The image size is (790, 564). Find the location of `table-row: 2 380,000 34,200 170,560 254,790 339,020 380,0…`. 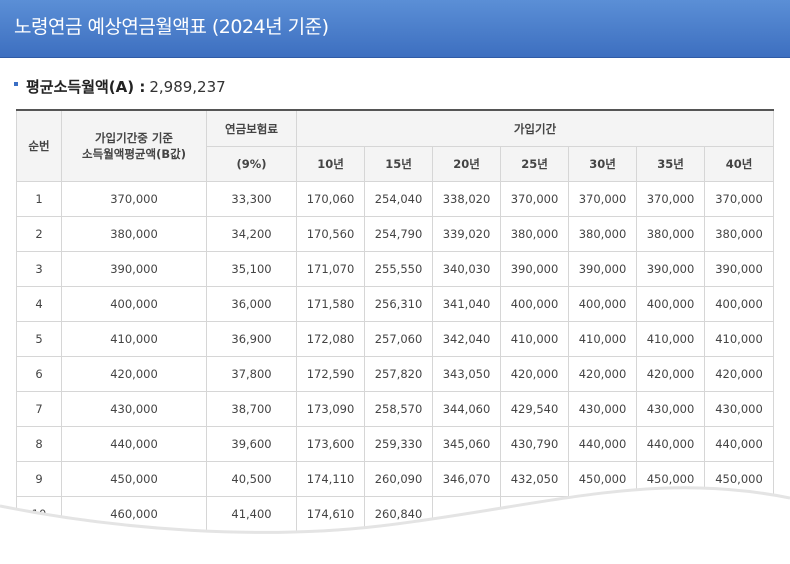

table-row: 2 380,000 34,200 170,560 254,790 339,020 380,0… is located at coordinates (395, 234).